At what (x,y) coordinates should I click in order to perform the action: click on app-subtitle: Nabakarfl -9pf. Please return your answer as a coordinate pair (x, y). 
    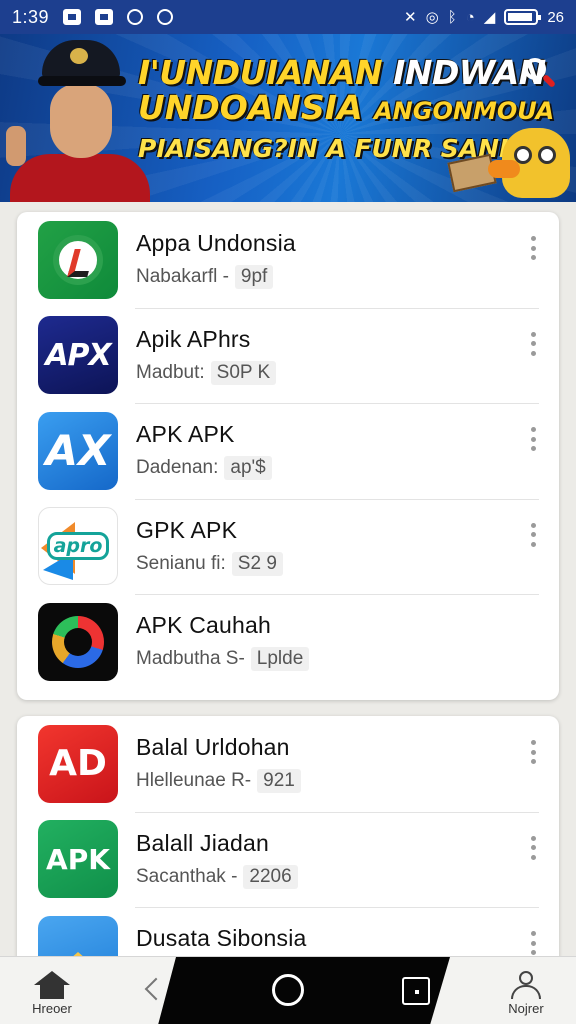
    Looking at the image, I should click on (317, 277).